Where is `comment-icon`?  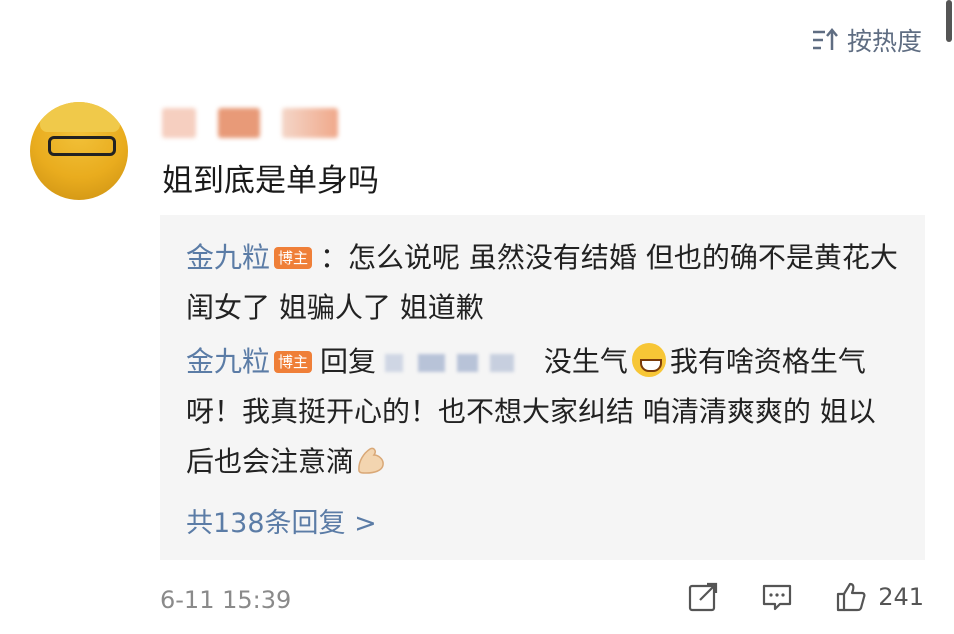
comment-icon is located at coordinates (777, 597).